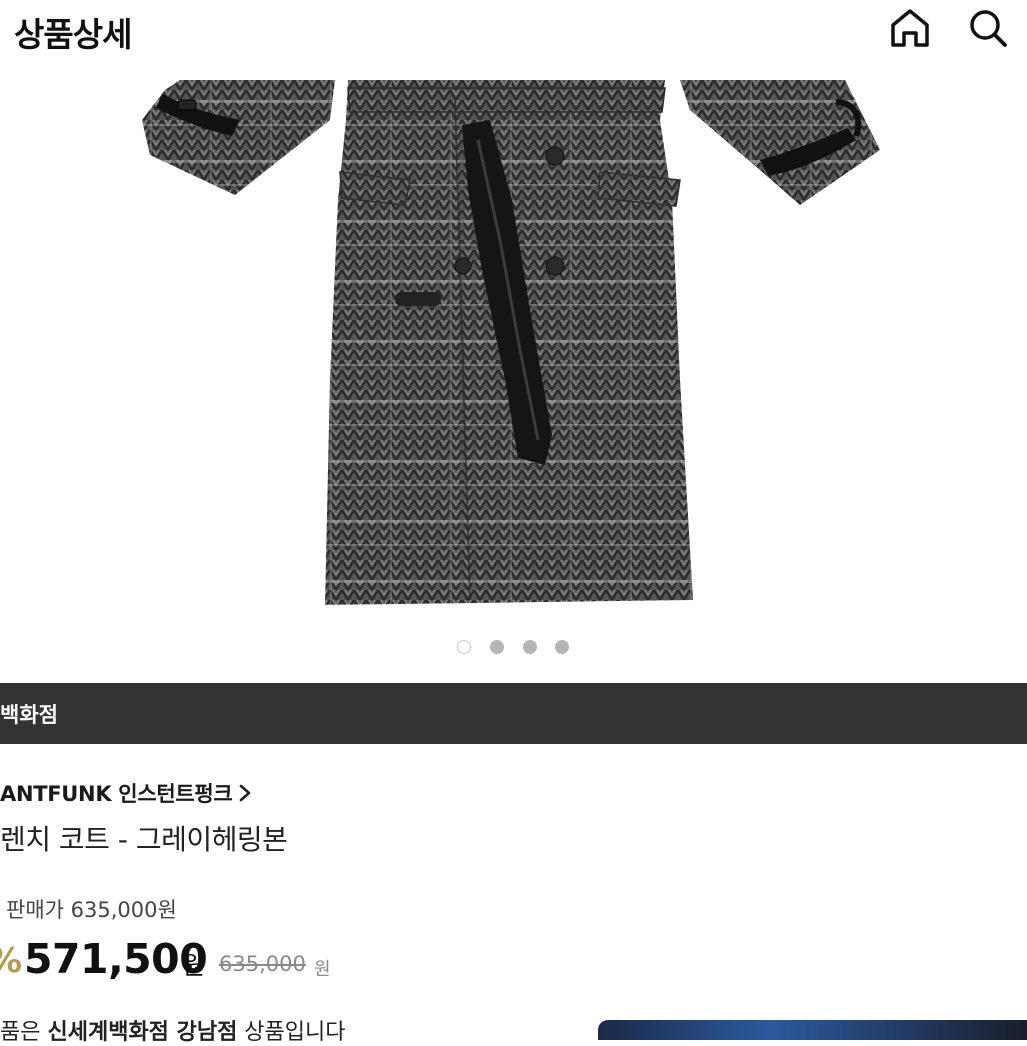 This screenshot has height=1046, width=1027. I want to click on discount-rate: %, so click(11, 961).